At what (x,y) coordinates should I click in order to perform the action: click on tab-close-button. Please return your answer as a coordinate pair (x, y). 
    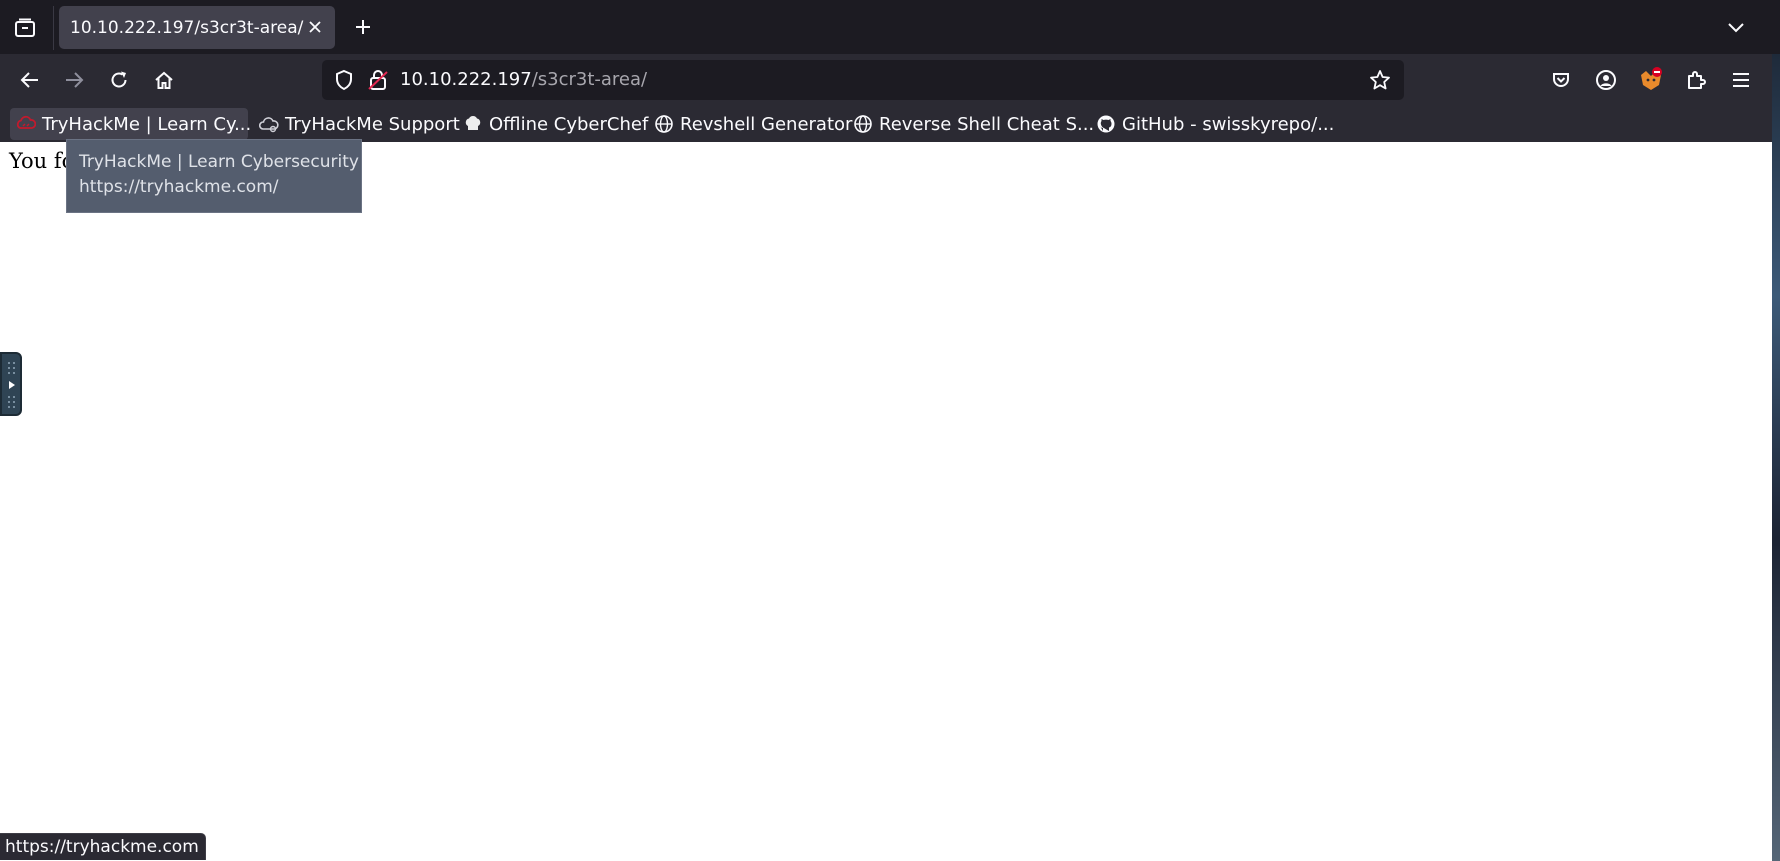
    Looking at the image, I should click on (315, 27).